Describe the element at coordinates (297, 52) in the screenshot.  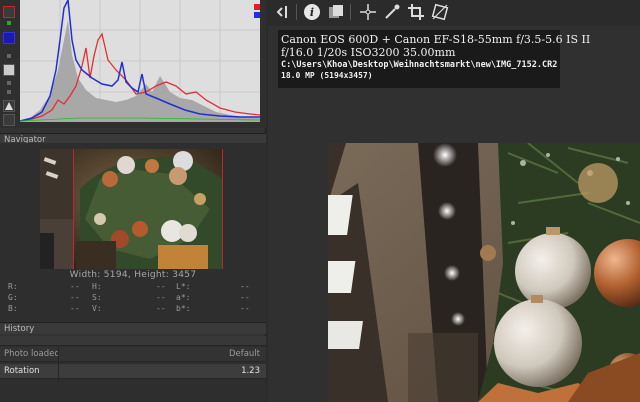
I see `aperture-text: f/16.0` at that location.